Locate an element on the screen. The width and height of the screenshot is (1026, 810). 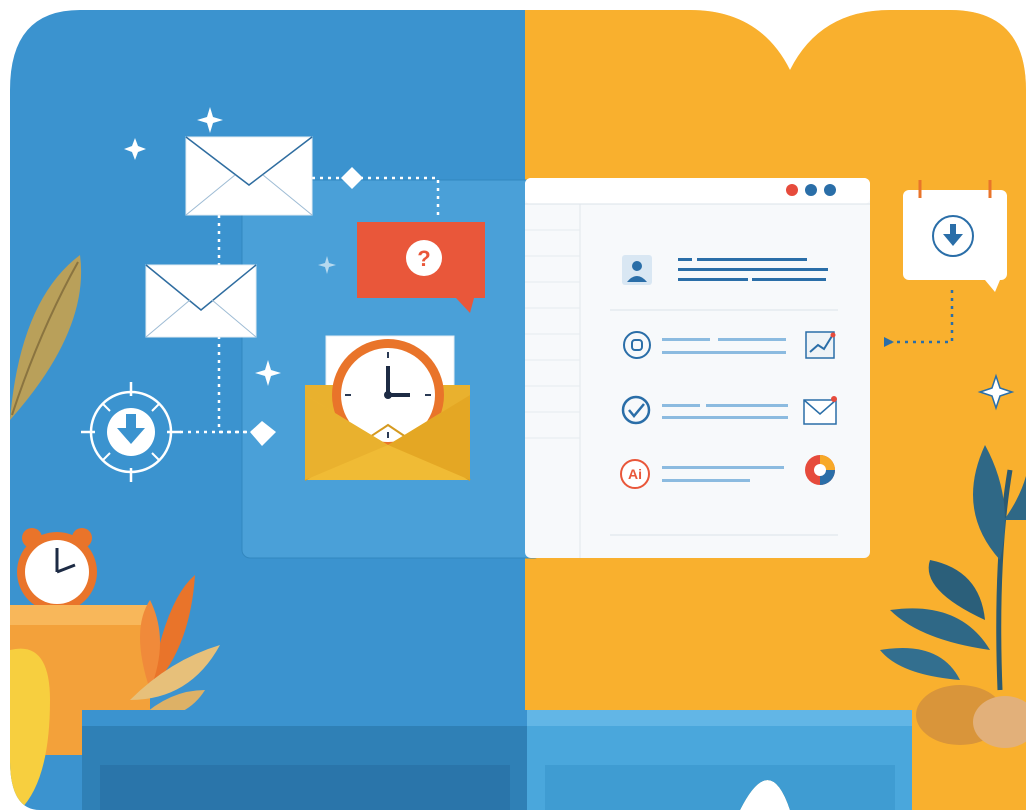
question-mark: ? is located at coordinates (423, 258).